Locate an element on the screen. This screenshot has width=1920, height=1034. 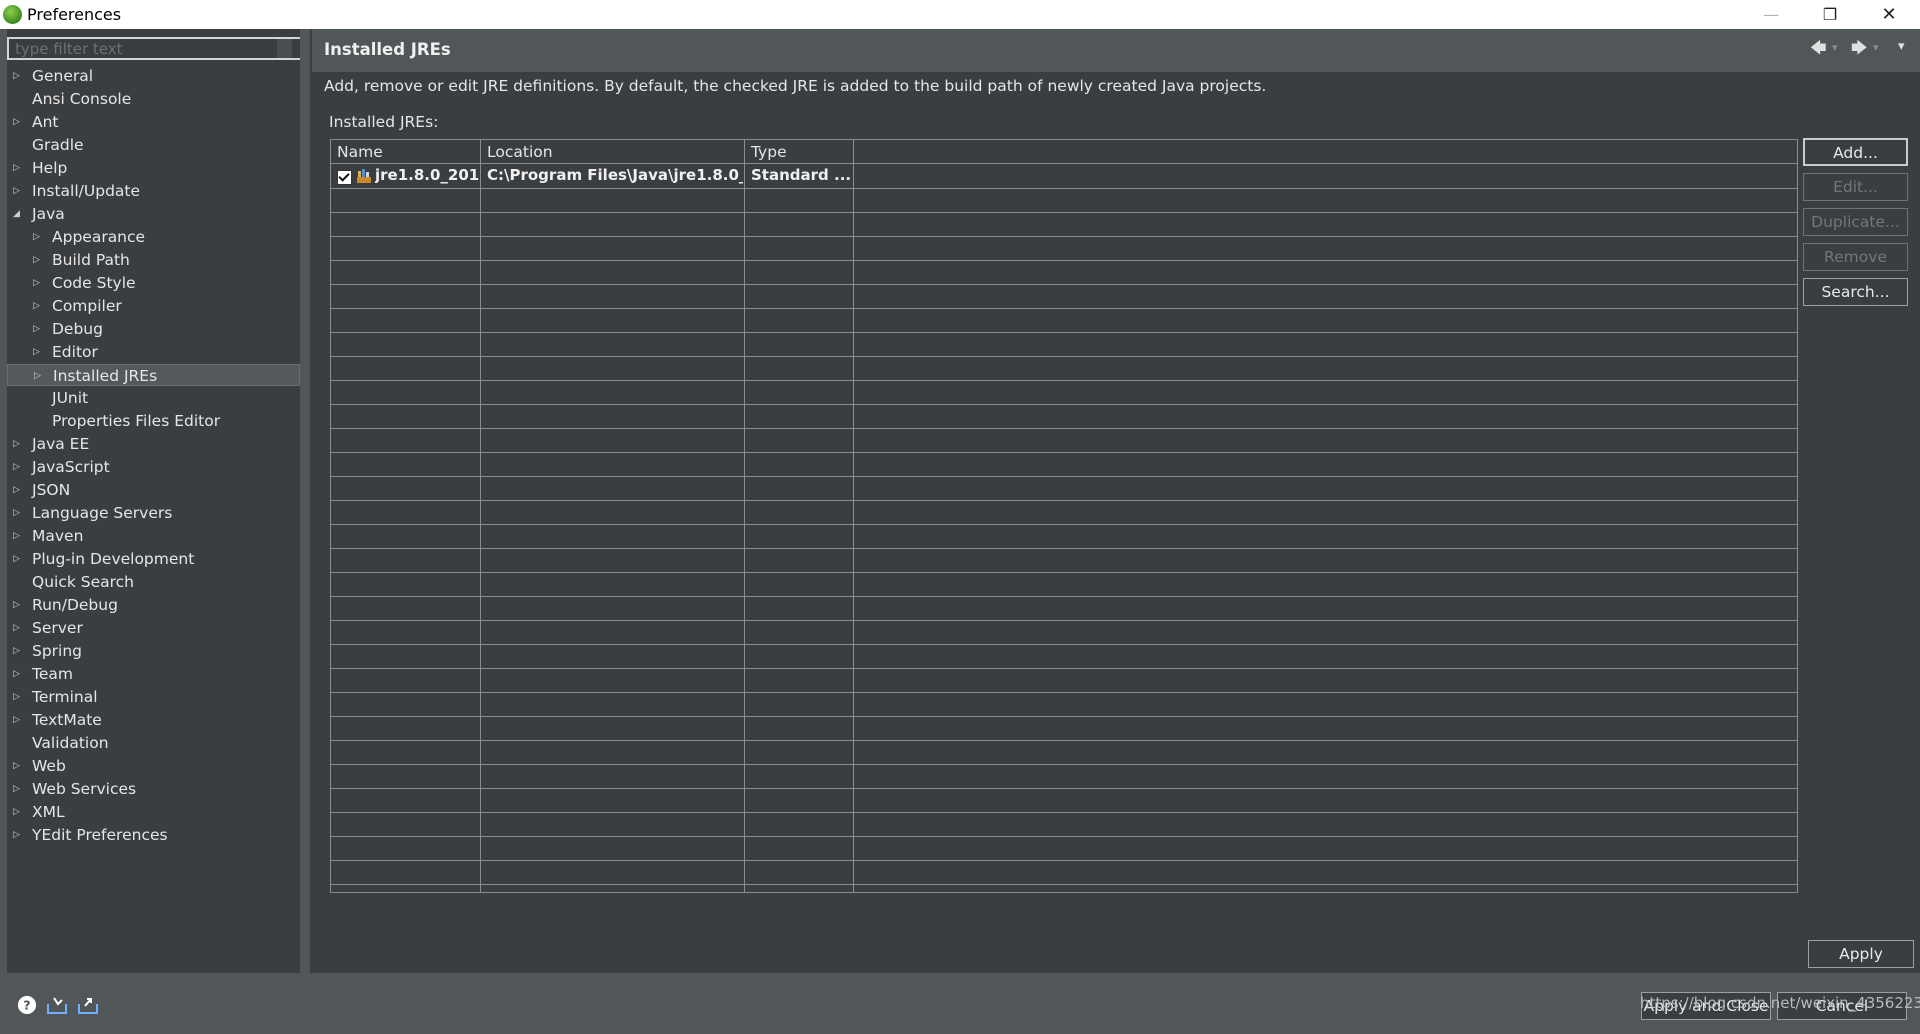
tree-item: Validation is located at coordinates (153, 743).